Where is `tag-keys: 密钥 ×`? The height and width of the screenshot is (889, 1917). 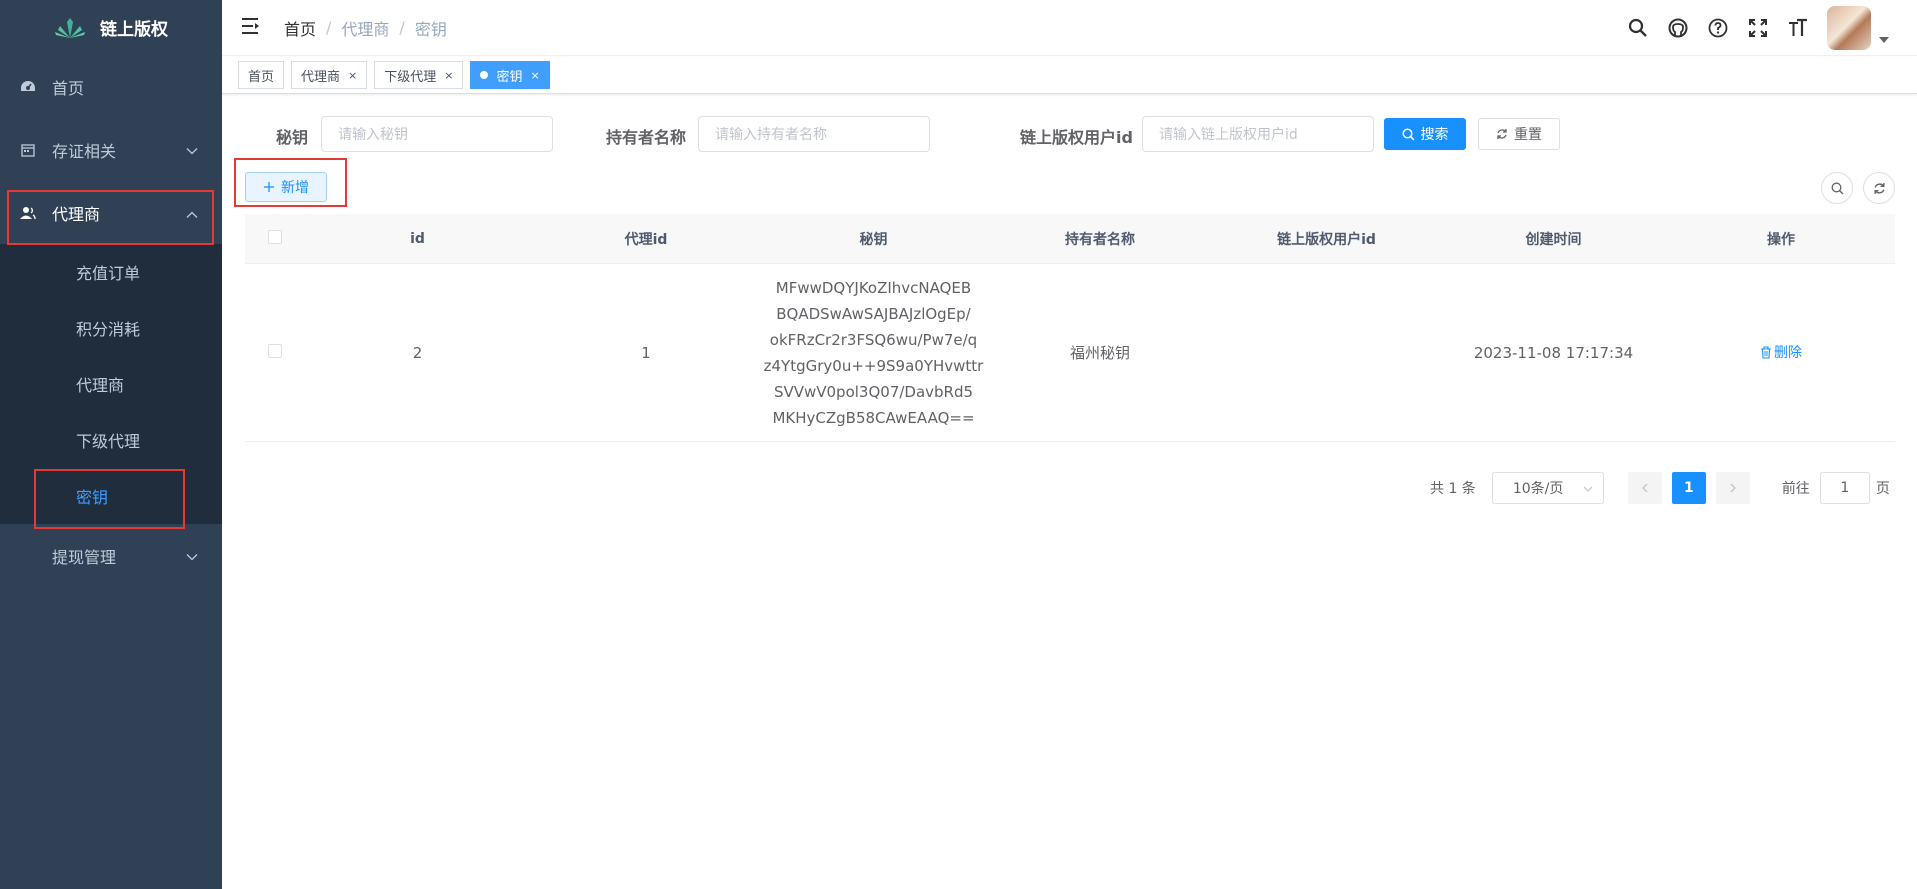 tag-keys: 密钥 × is located at coordinates (510, 75).